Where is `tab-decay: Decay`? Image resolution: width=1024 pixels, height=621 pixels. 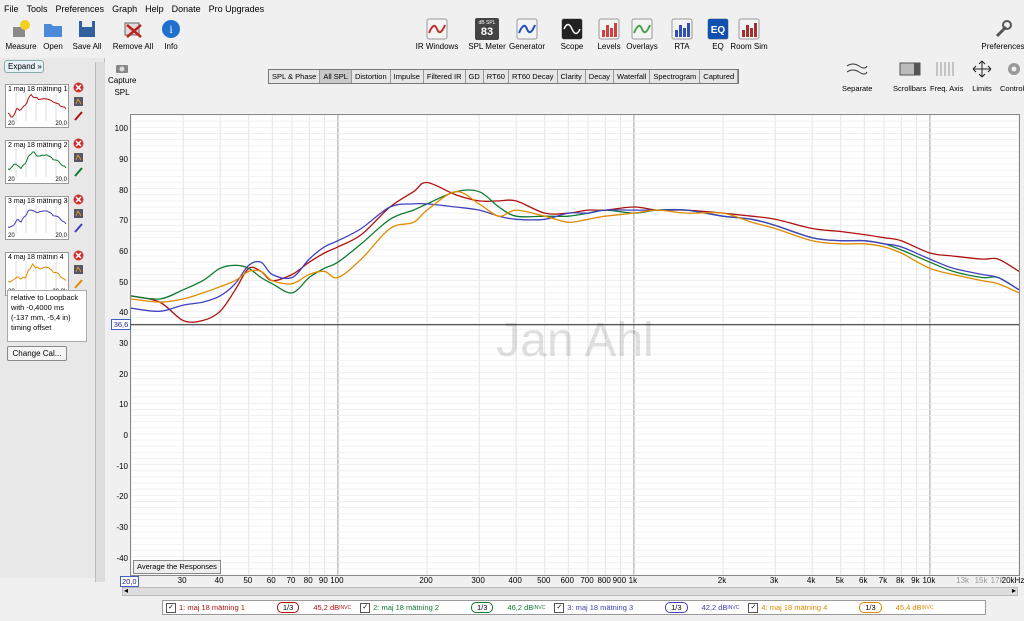 tab-decay: Decay is located at coordinates (600, 76).